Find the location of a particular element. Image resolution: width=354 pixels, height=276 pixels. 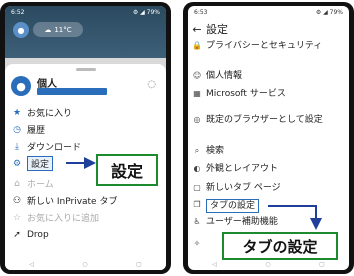

settings-item-label: プライバシーとセキュリティ is located at coordinates (264, 46).